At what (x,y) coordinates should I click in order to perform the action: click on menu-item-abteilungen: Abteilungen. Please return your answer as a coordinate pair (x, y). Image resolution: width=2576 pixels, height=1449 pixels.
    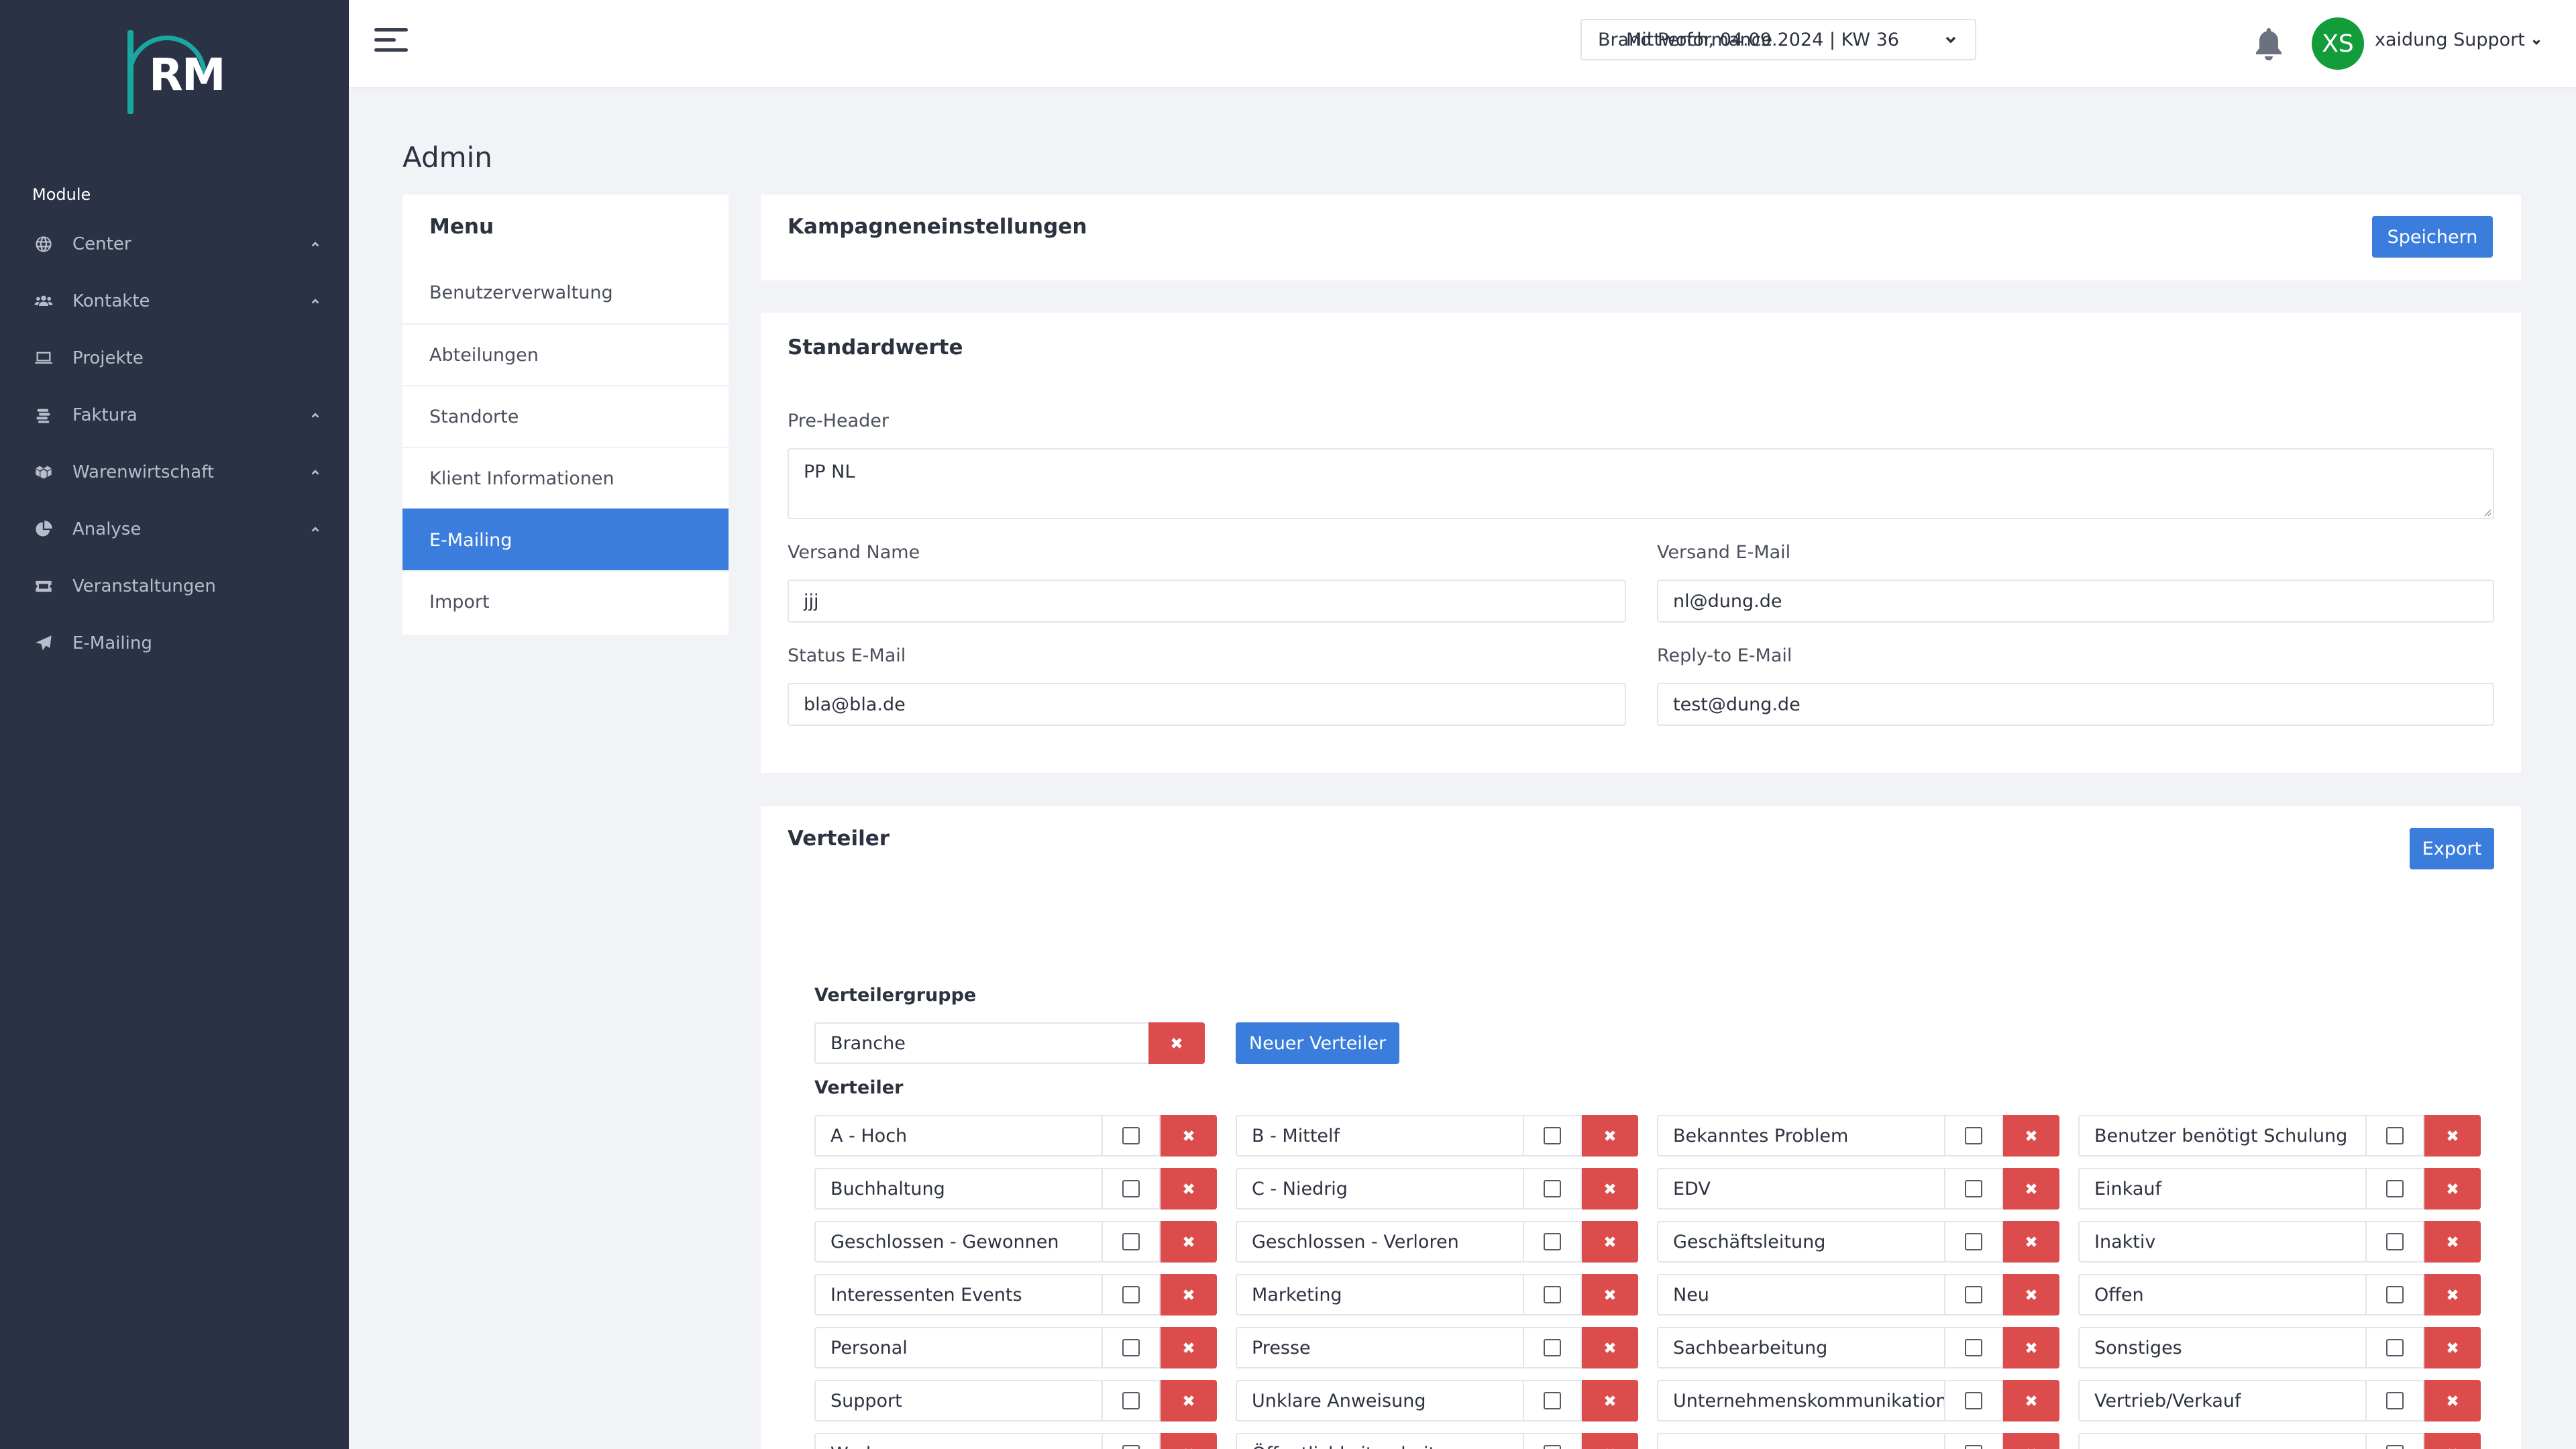
    Looking at the image, I should click on (565, 354).